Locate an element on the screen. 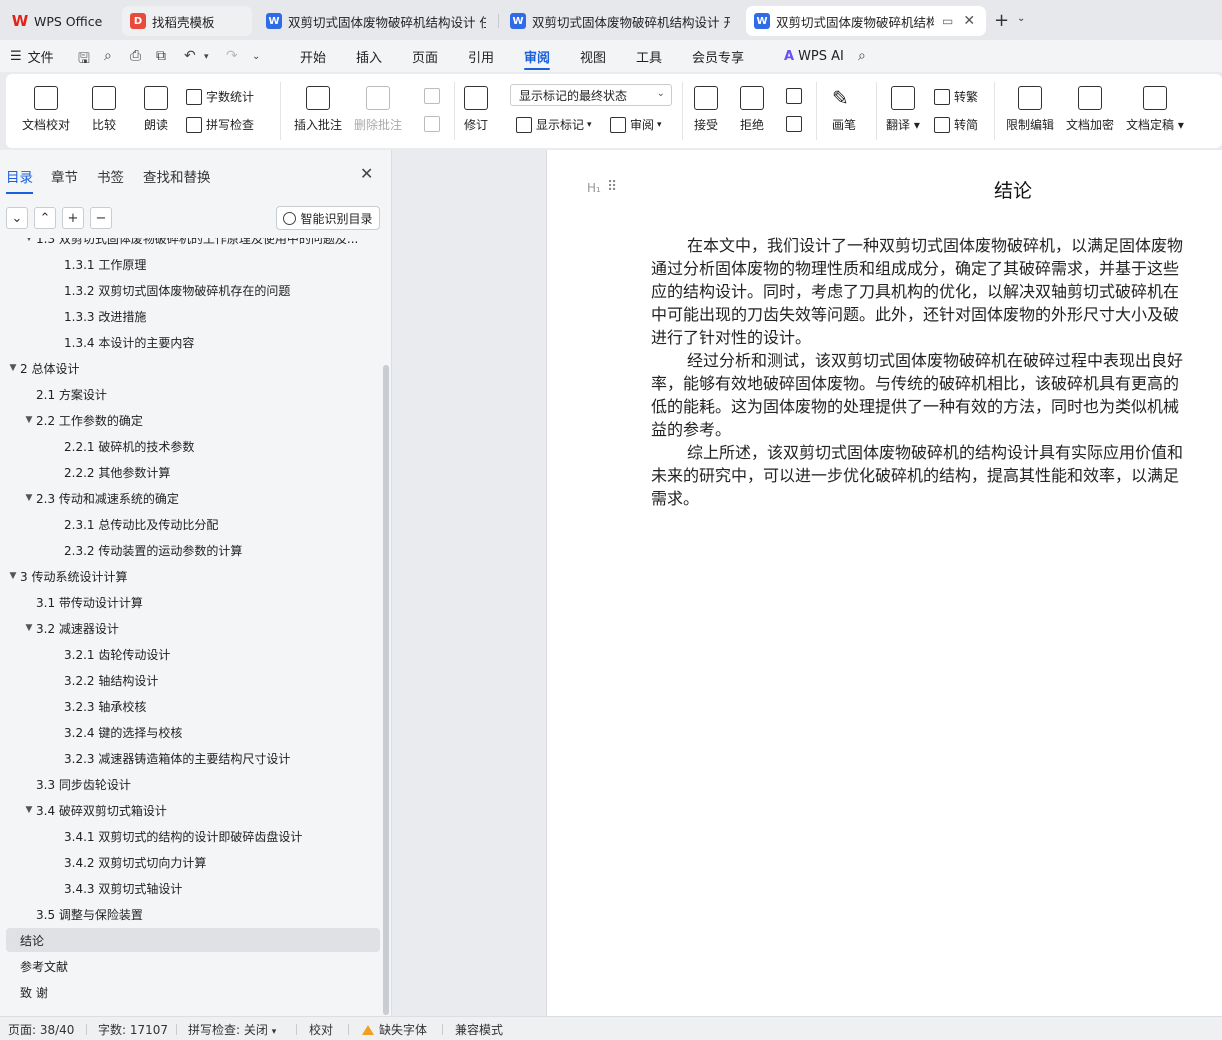  proof-status: 校对 is located at coordinates (321, 1029).